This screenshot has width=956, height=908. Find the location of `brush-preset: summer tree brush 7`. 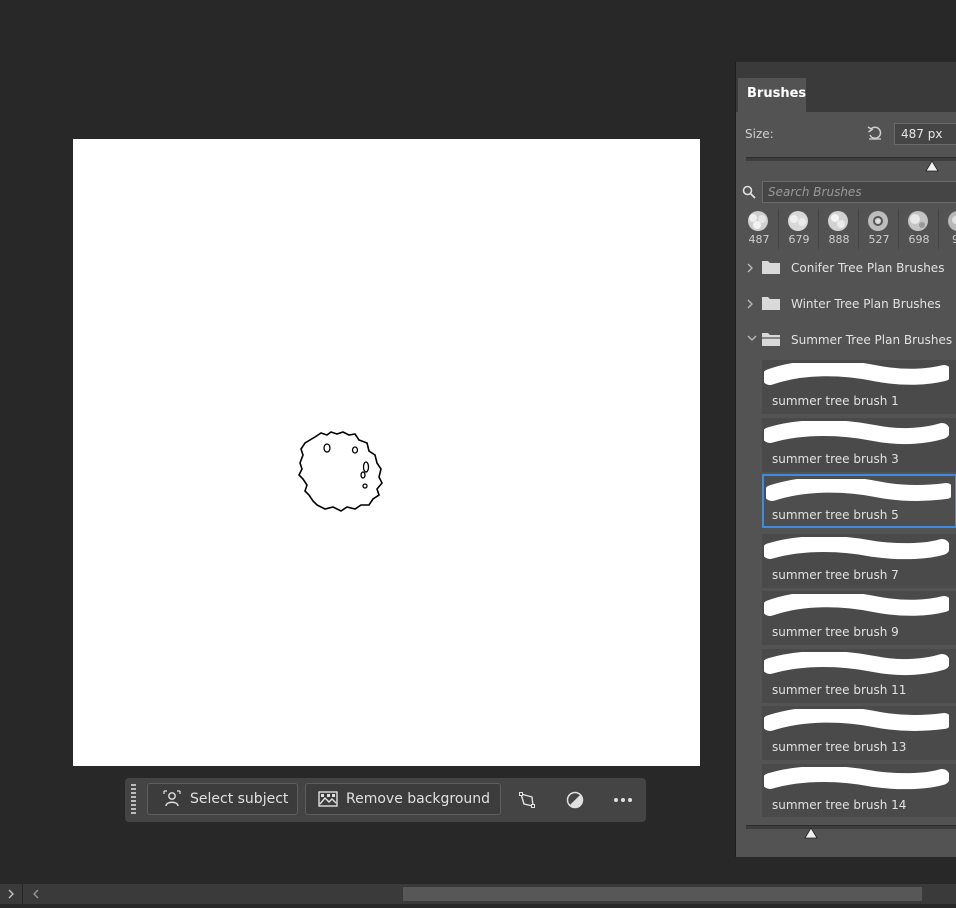

brush-preset: summer tree brush 7 is located at coordinates (859, 561).